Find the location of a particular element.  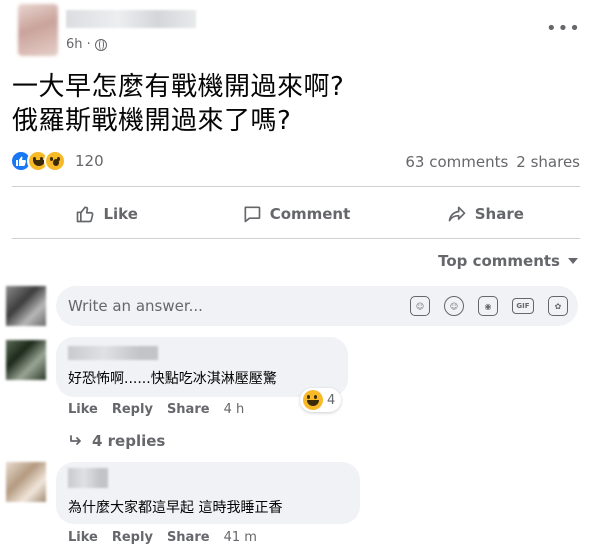

comment-text: 為什麼大家都這早起 這時我睡正香 is located at coordinates (175, 508).